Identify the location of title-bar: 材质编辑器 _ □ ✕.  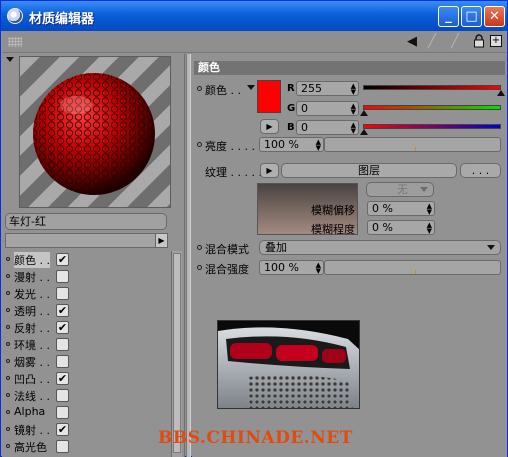
(254, 16).